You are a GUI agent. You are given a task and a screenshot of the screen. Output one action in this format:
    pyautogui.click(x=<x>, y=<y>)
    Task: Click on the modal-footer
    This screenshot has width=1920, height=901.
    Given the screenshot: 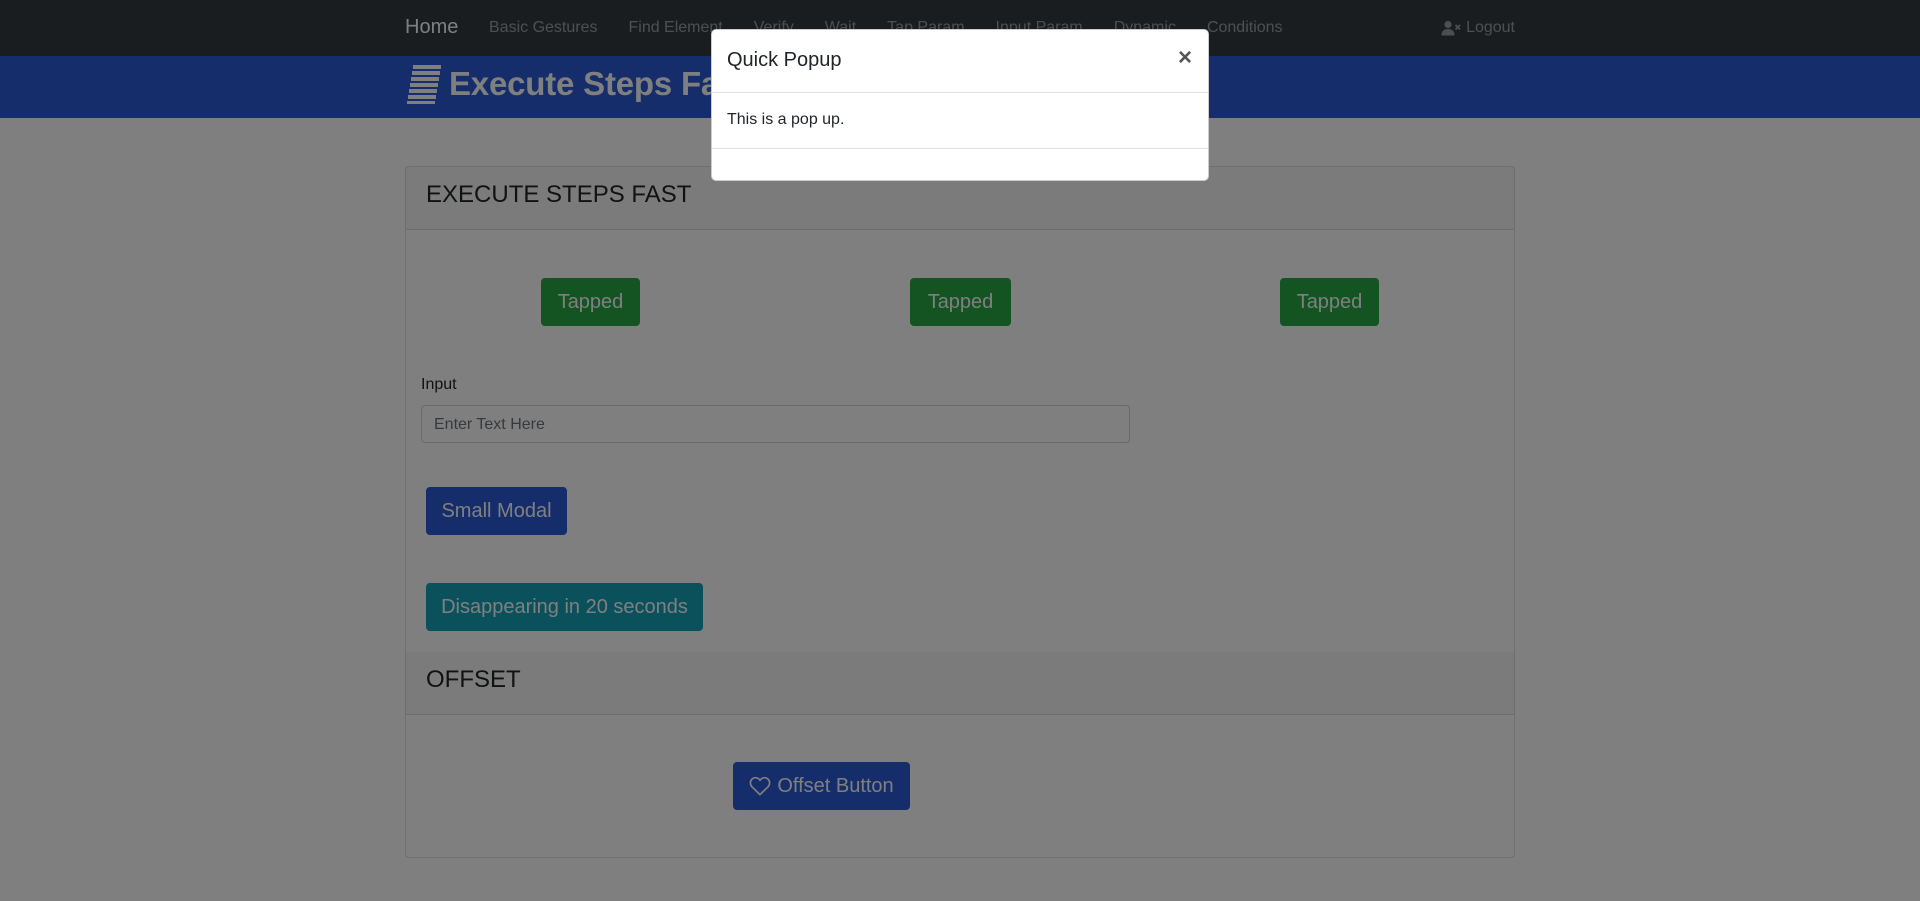 What is the action you would take?
    pyautogui.click(x=960, y=148)
    